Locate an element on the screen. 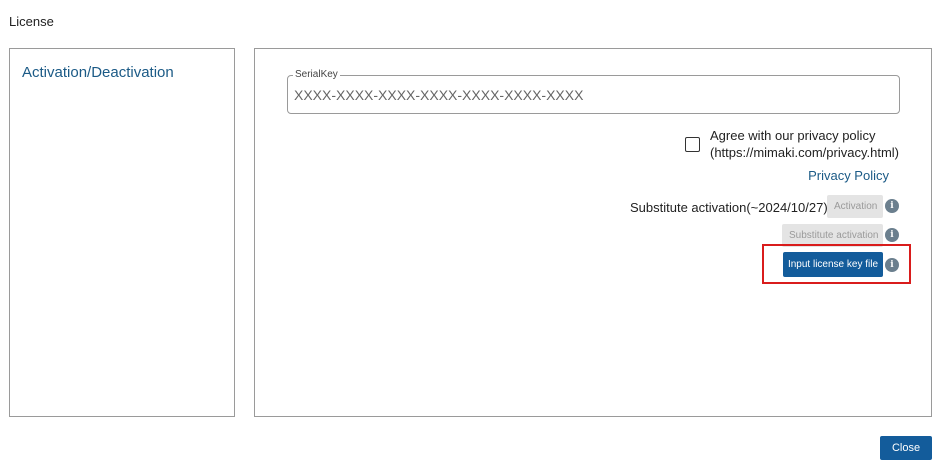  serial-key-field: SerialKey is located at coordinates (593, 91).